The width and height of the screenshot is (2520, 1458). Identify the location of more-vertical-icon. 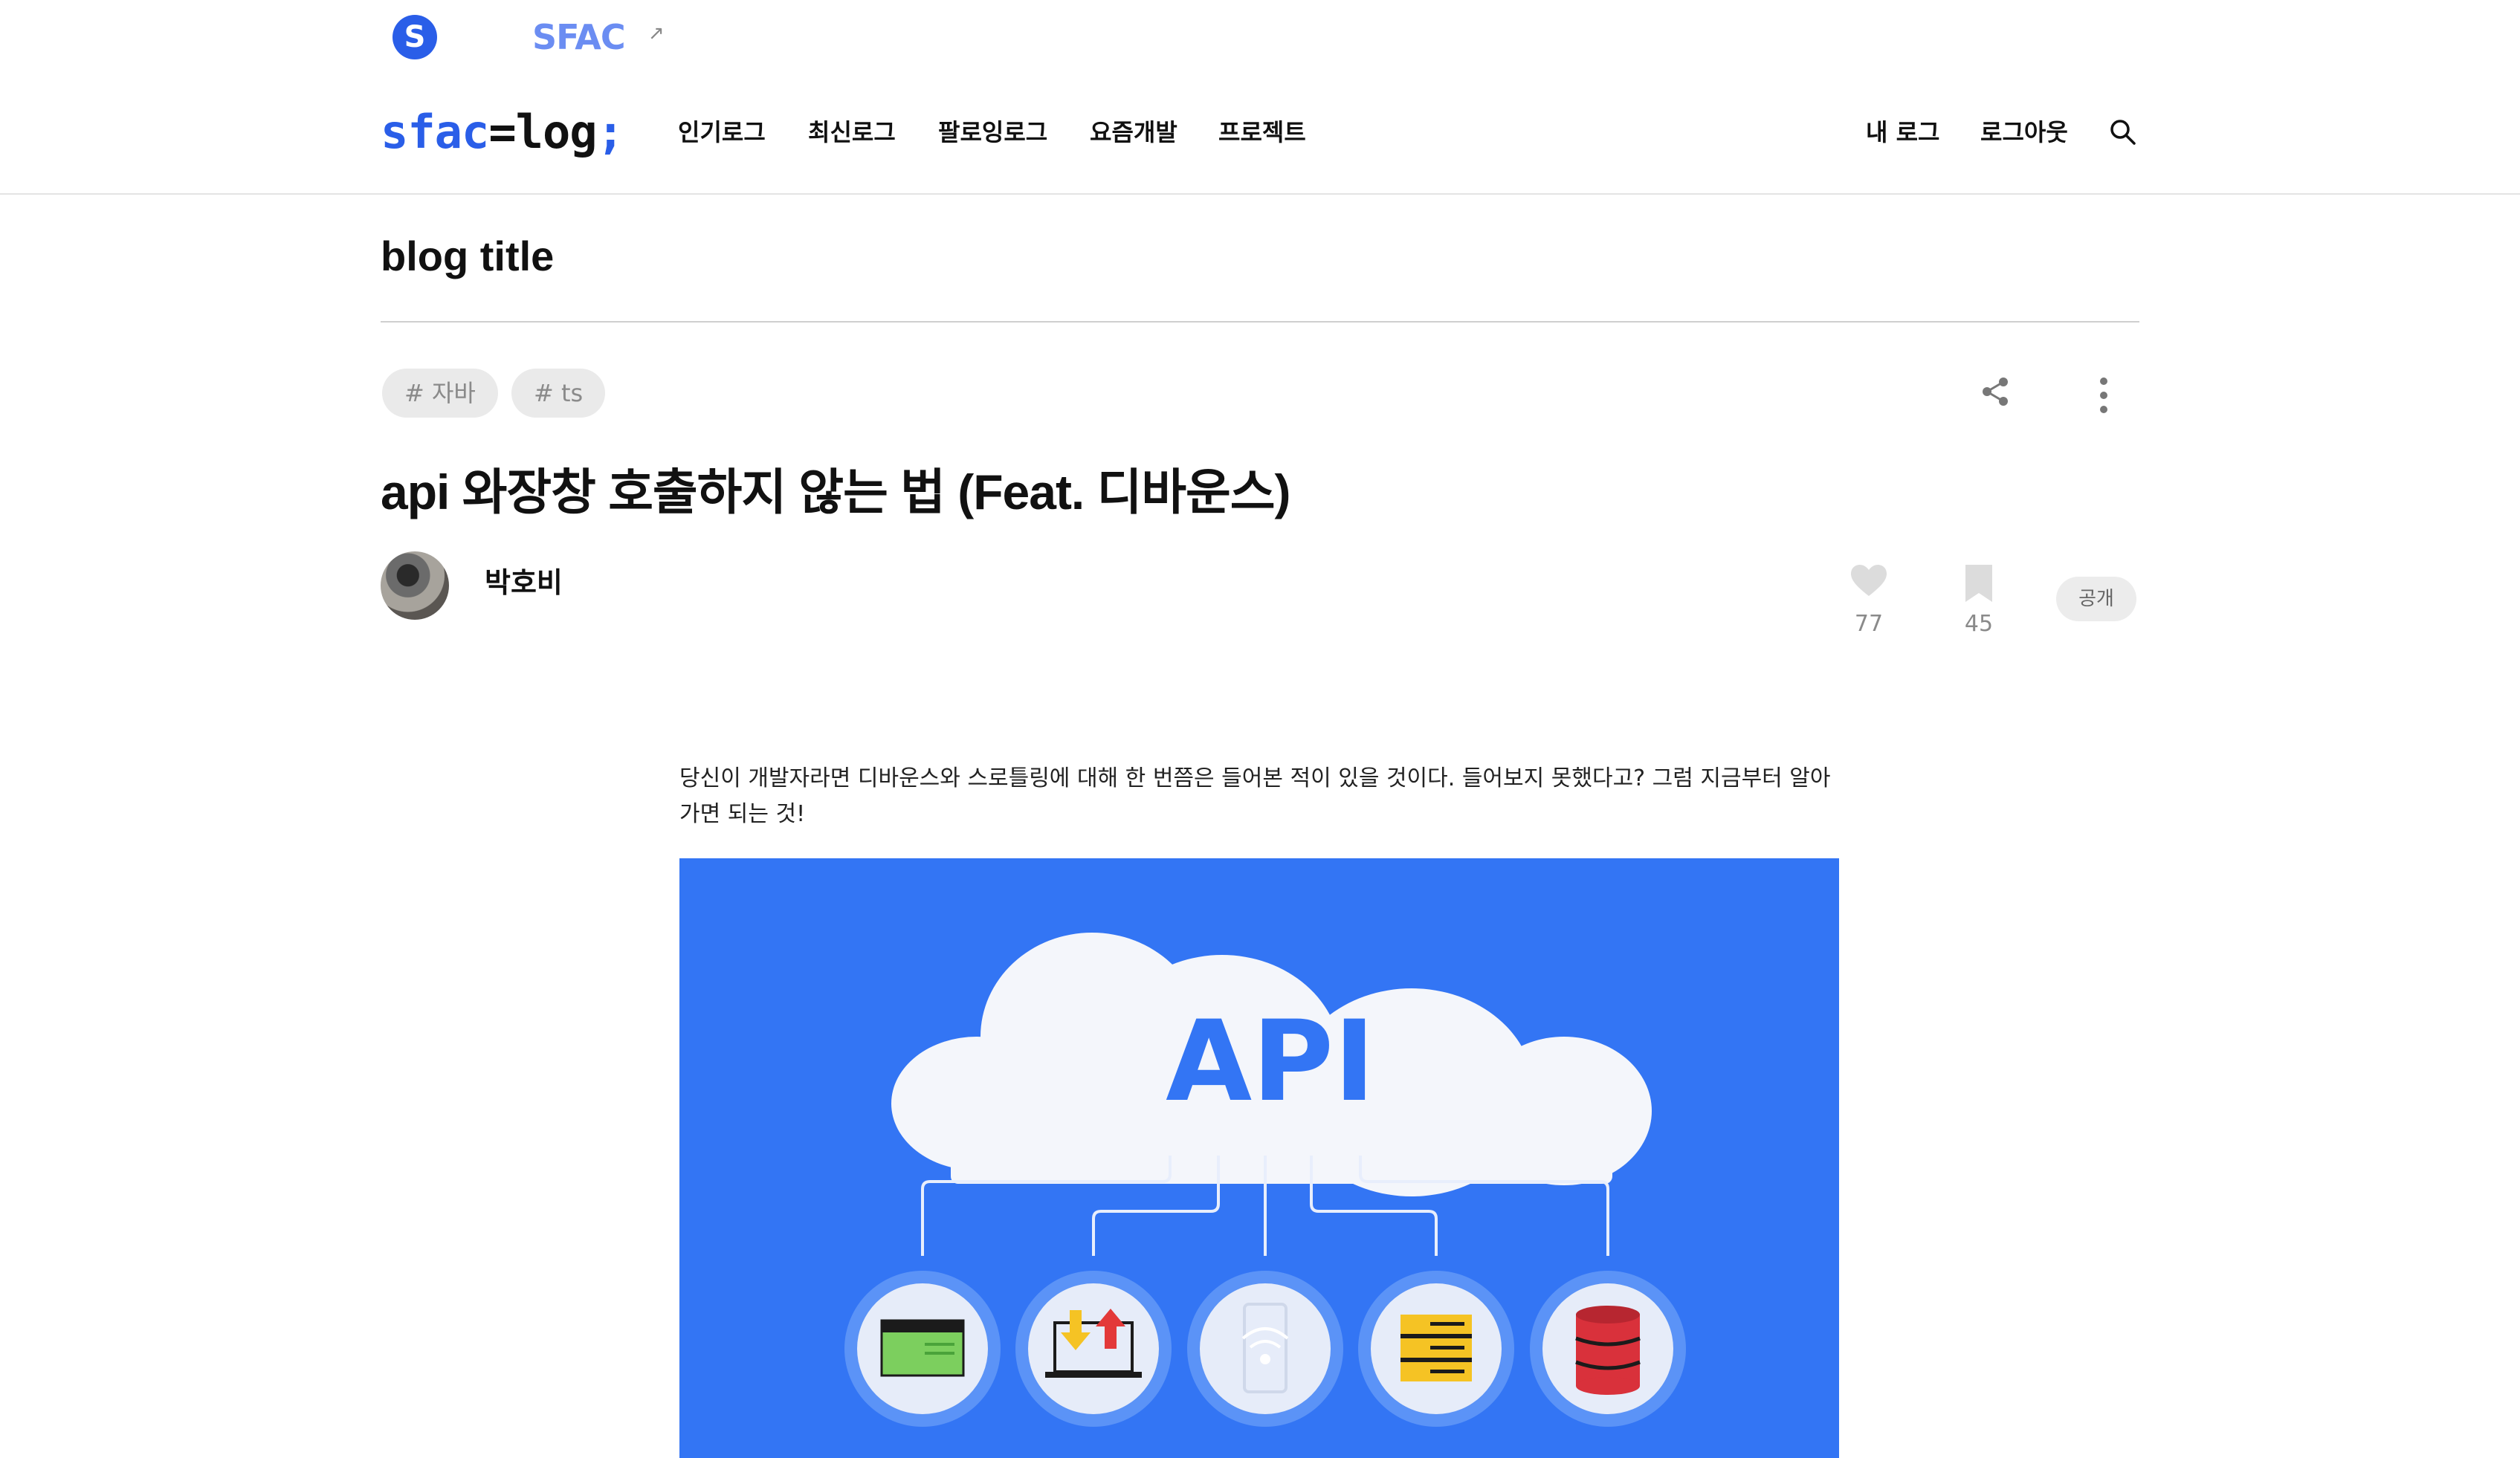
(2104, 396).